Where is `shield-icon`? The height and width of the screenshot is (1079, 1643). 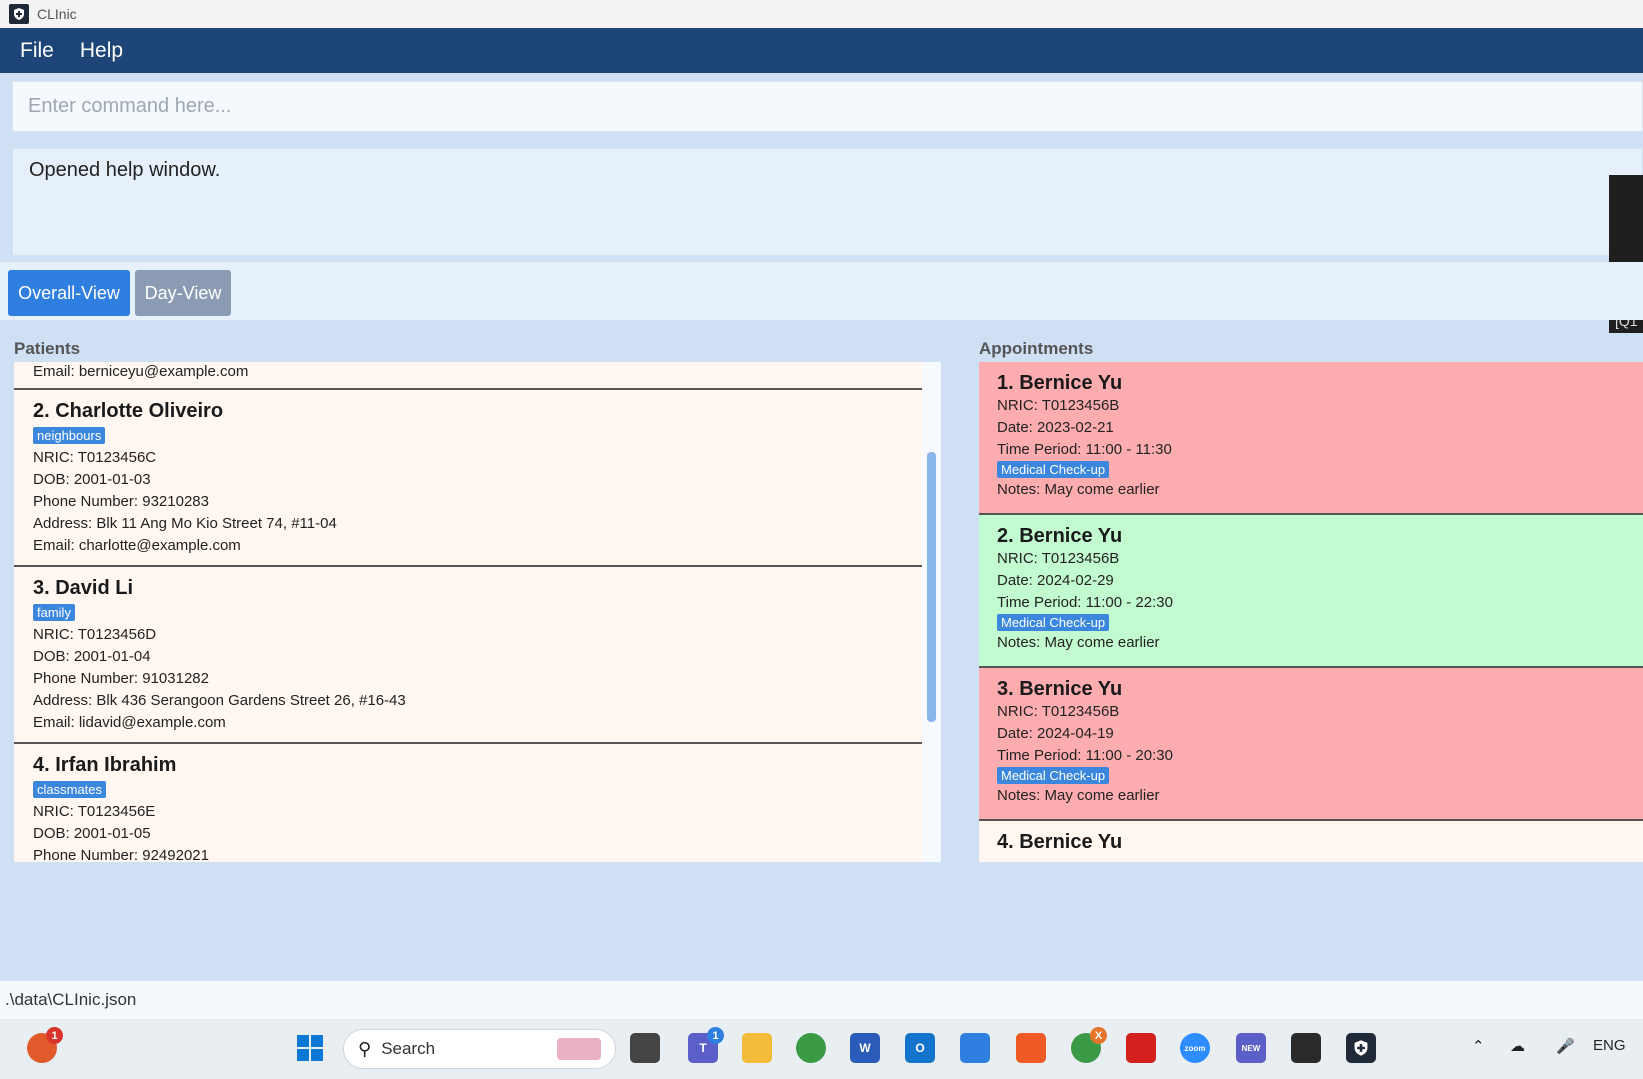
shield-icon is located at coordinates (19, 14).